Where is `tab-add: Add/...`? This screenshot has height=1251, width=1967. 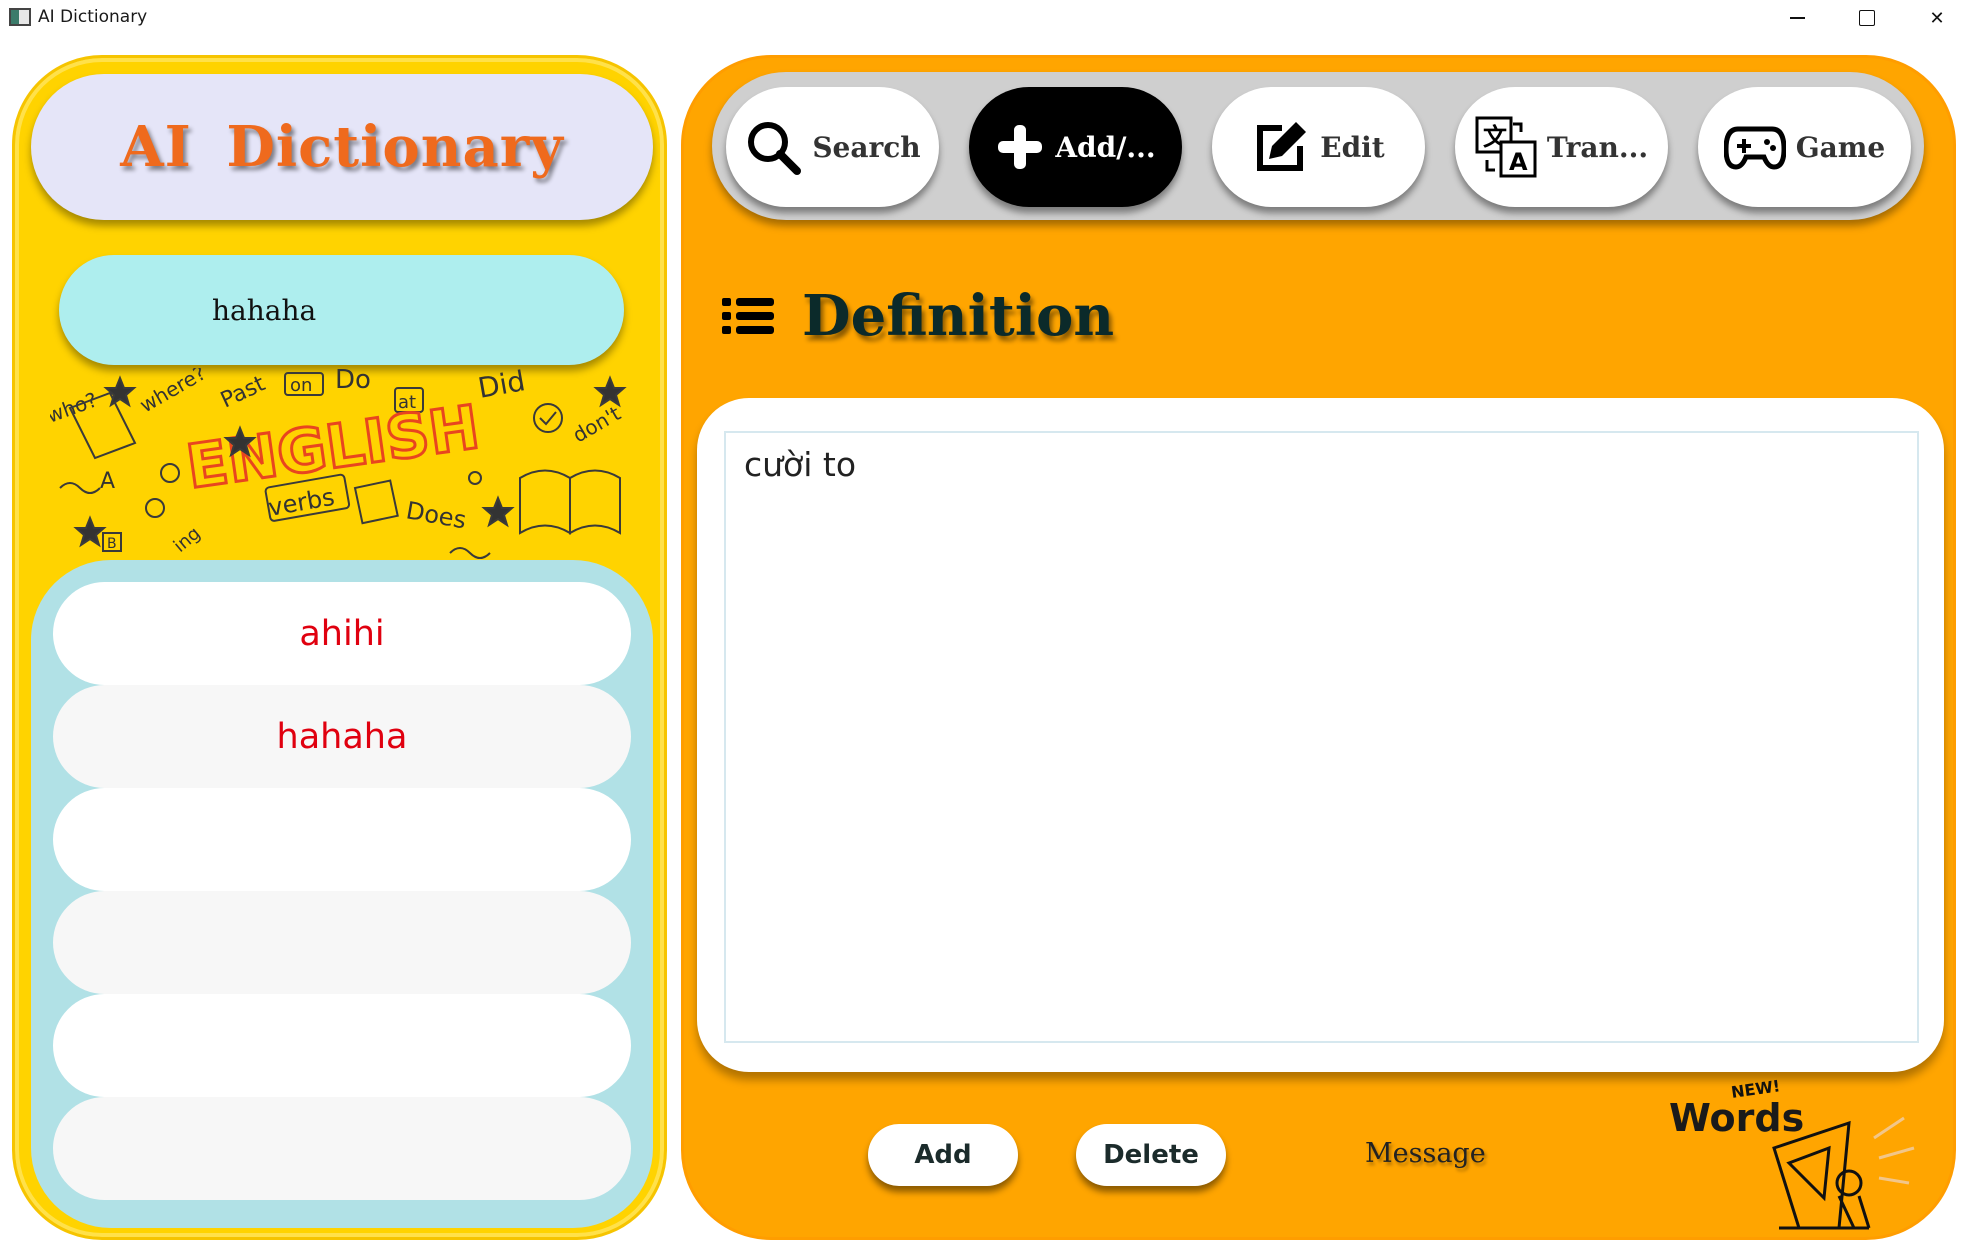 tab-add: Add/... is located at coordinates (1075, 147).